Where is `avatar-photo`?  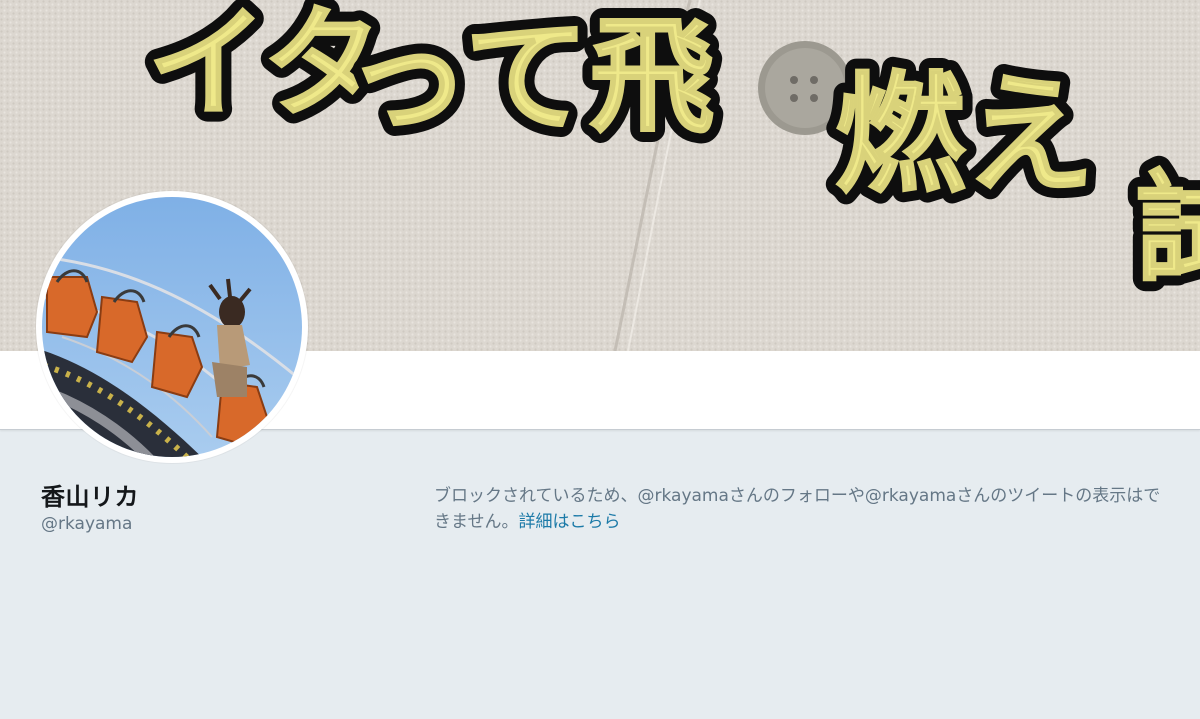 avatar-photo is located at coordinates (172, 327).